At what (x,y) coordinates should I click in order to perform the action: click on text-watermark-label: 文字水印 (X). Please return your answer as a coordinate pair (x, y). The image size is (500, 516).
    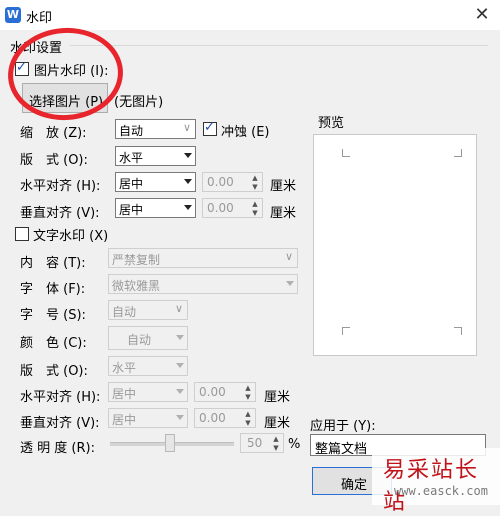
    Looking at the image, I should click on (71, 236).